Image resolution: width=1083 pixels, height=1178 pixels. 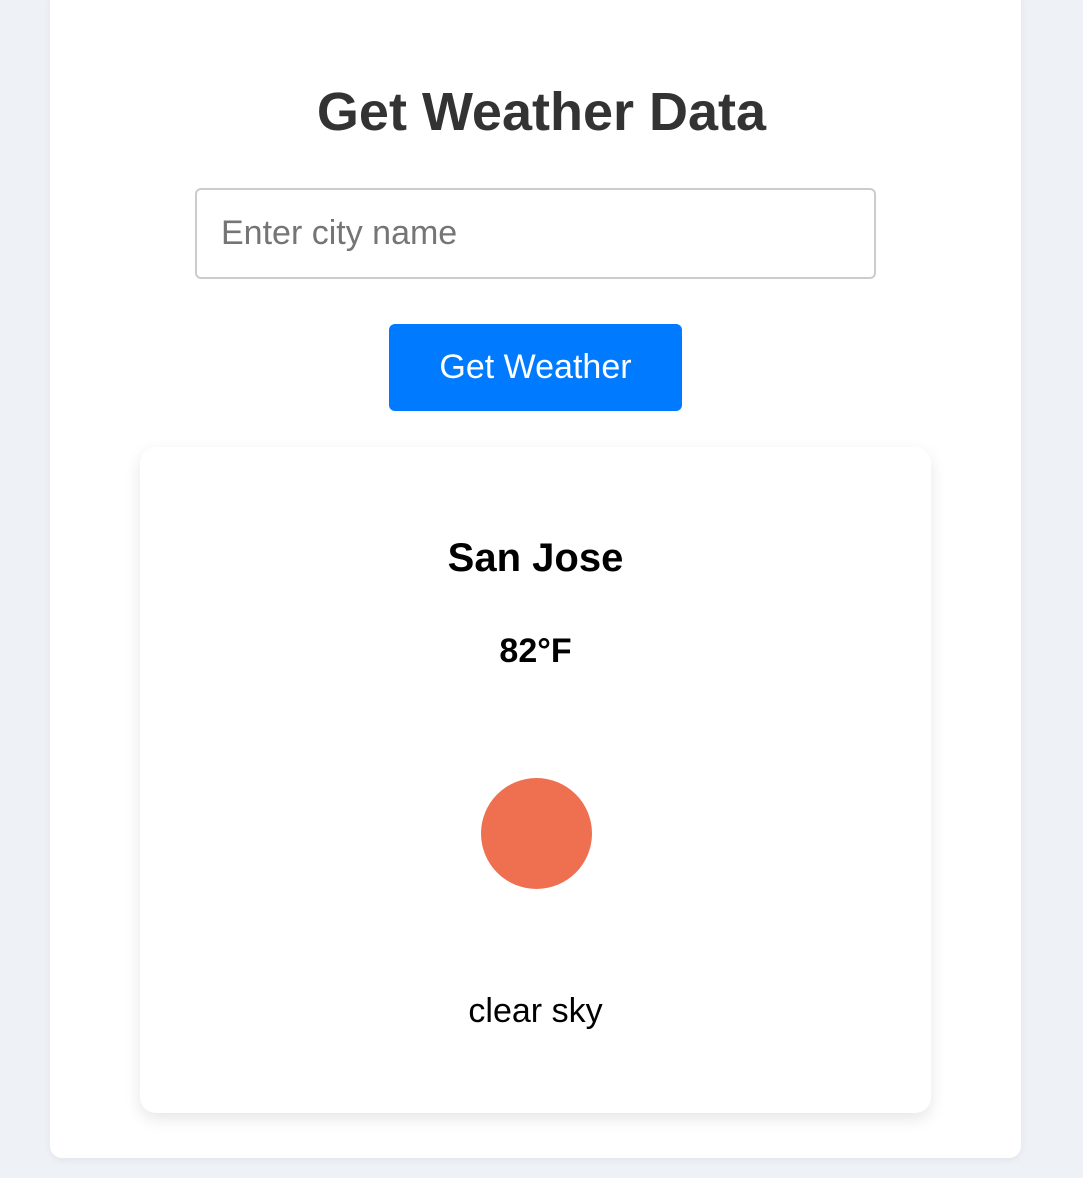 What do you see at coordinates (541, 112) in the screenshot?
I see `page-title: Get Weather Data` at bounding box center [541, 112].